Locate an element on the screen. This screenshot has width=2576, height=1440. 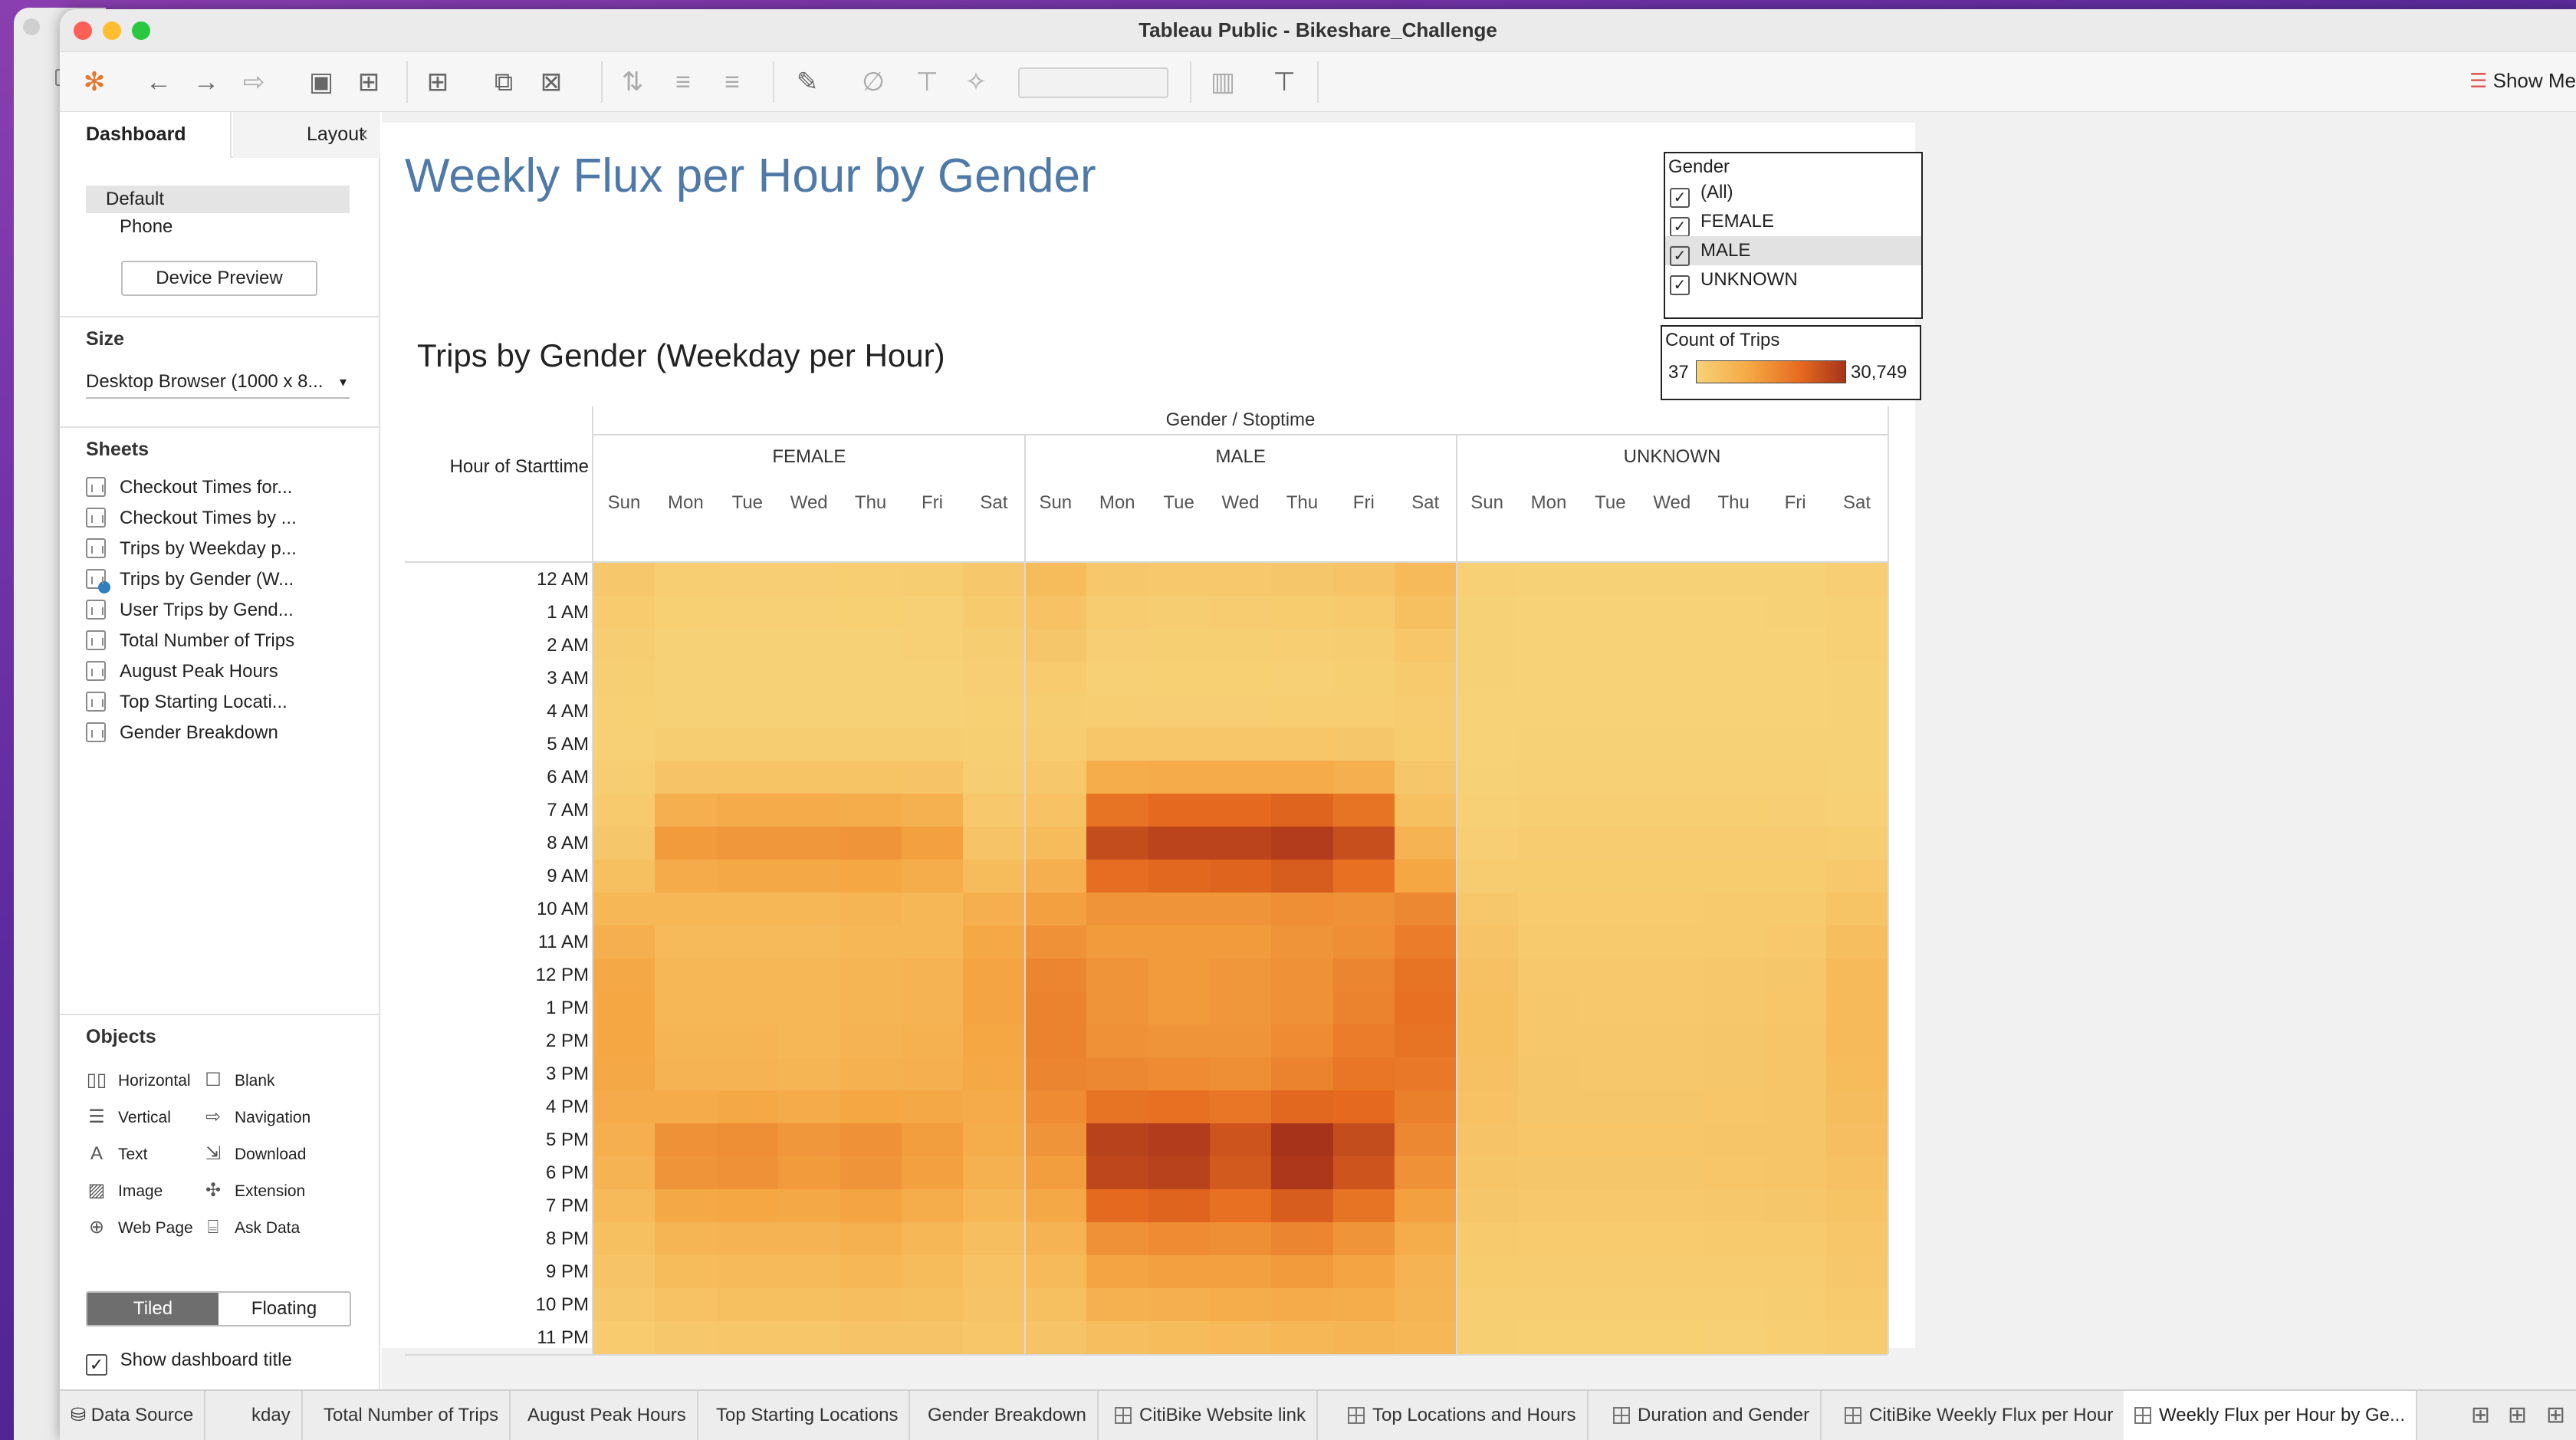
object-vertical: ☰ Vertical is located at coordinates (128, 1117).